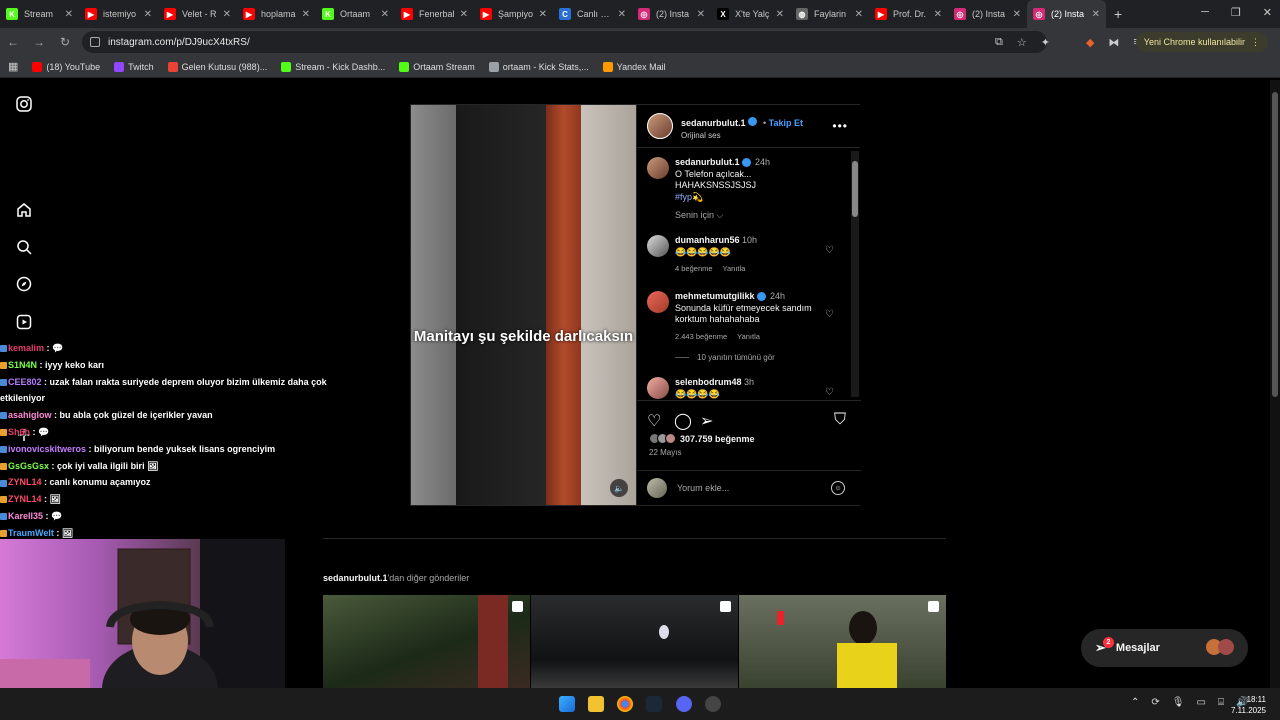  What do you see at coordinates (65, 42) in the screenshot?
I see `reload-icon: ↻` at bounding box center [65, 42].